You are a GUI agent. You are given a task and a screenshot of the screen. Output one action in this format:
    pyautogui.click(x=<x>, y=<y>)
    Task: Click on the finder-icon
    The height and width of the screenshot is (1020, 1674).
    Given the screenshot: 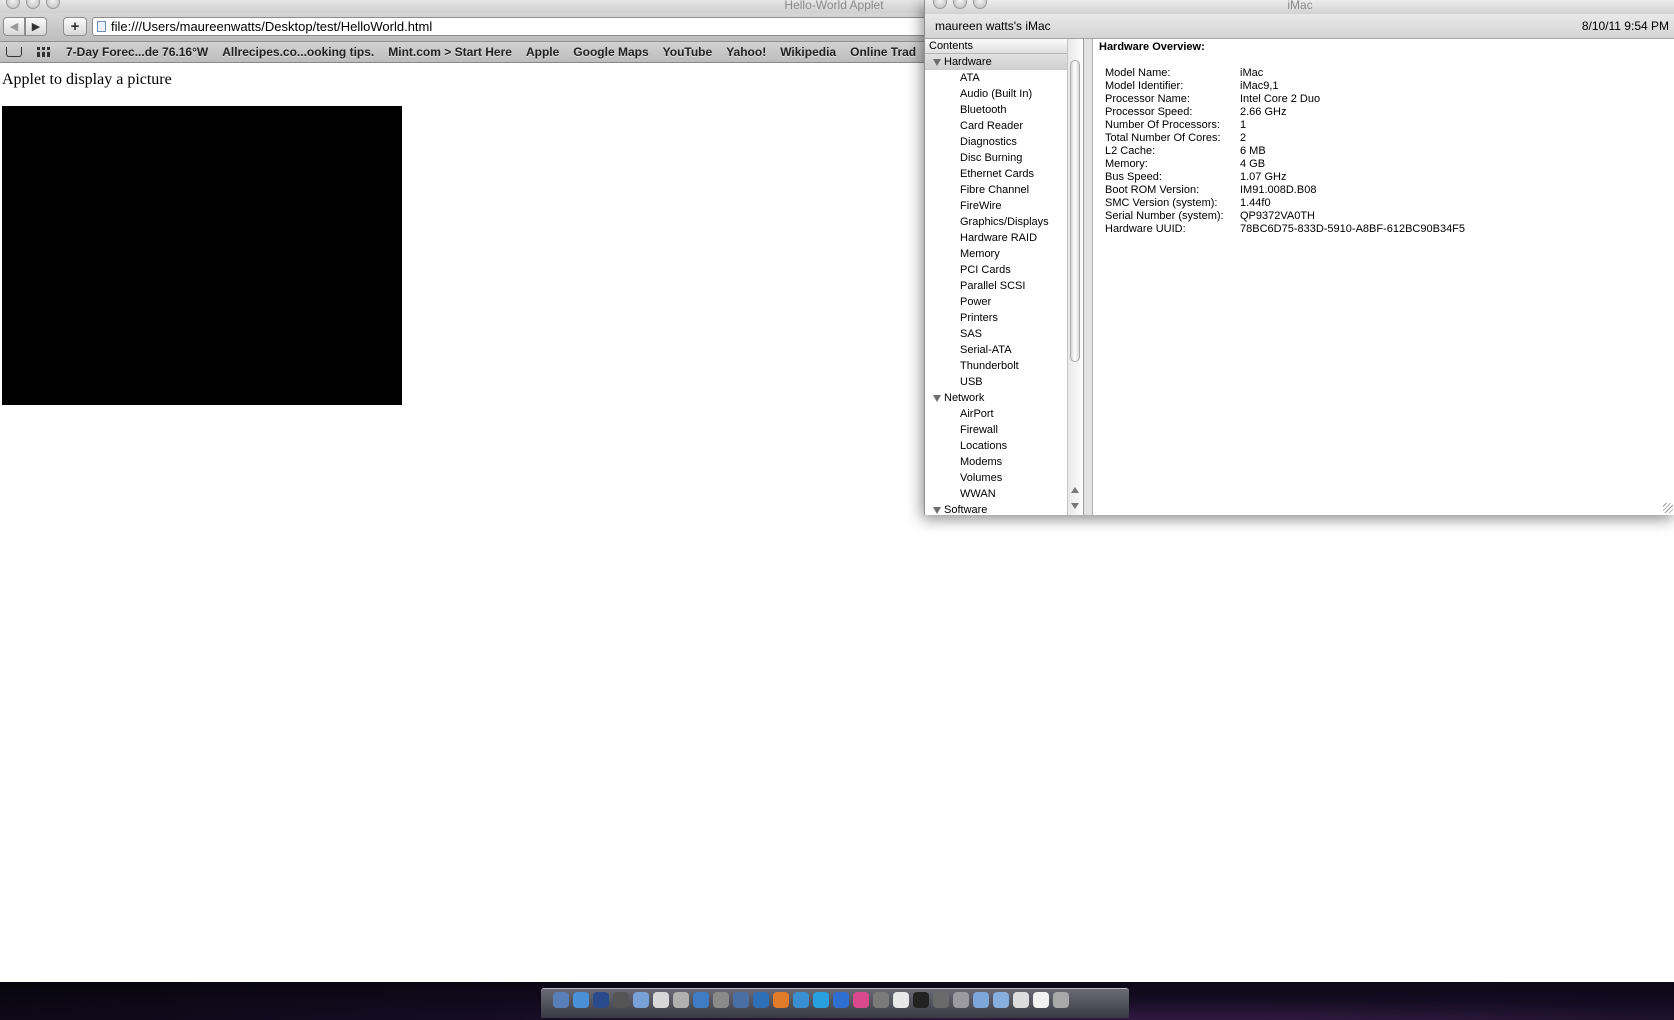 What is the action you would take?
    pyautogui.click(x=561, y=1000)
    